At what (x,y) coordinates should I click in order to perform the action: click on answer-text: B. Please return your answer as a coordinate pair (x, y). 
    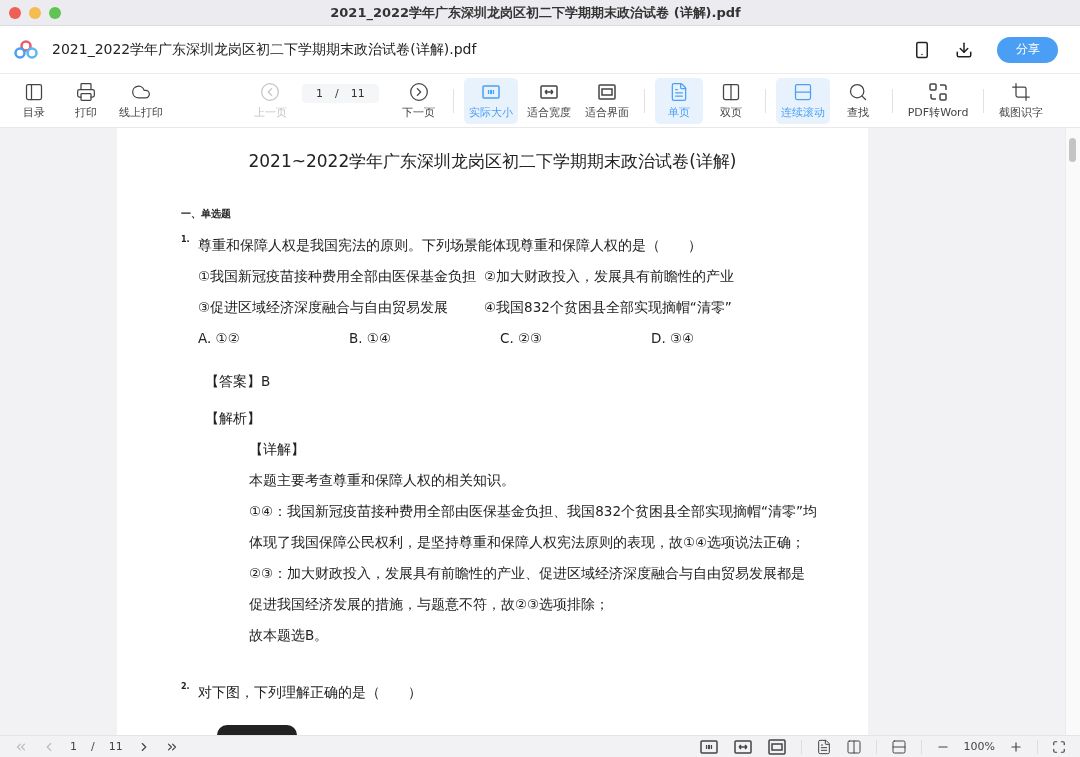
    Looking at the image, I should click on (266, 382).